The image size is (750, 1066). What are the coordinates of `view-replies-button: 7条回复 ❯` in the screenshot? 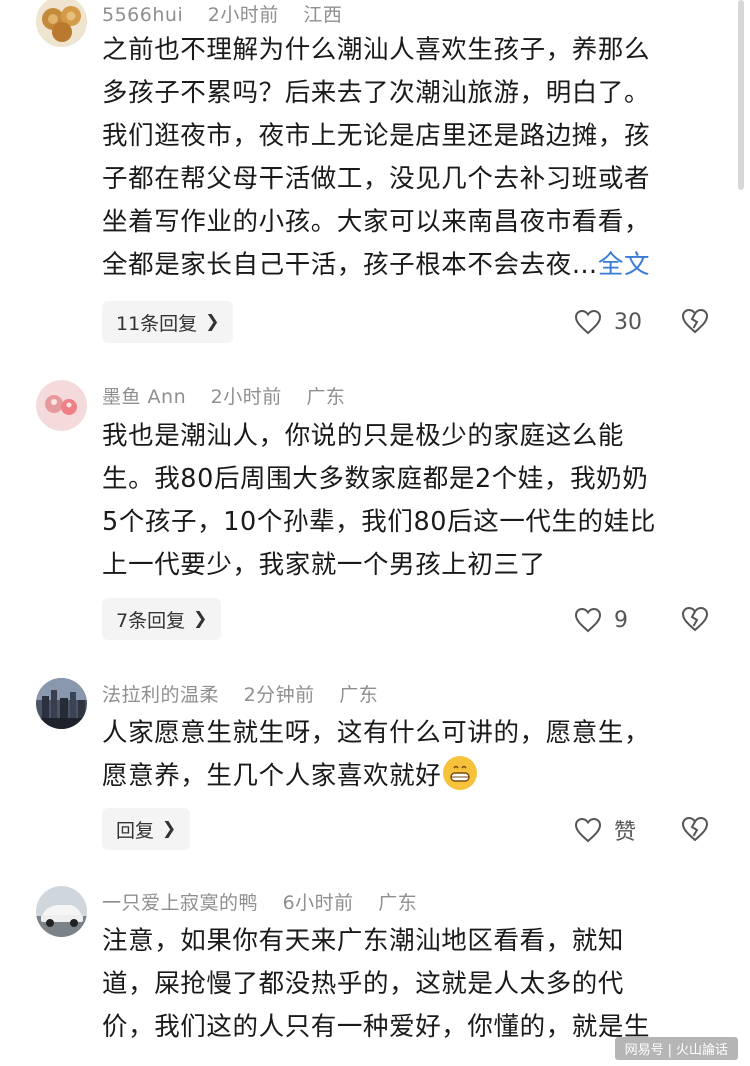 It's located at (162, 619).